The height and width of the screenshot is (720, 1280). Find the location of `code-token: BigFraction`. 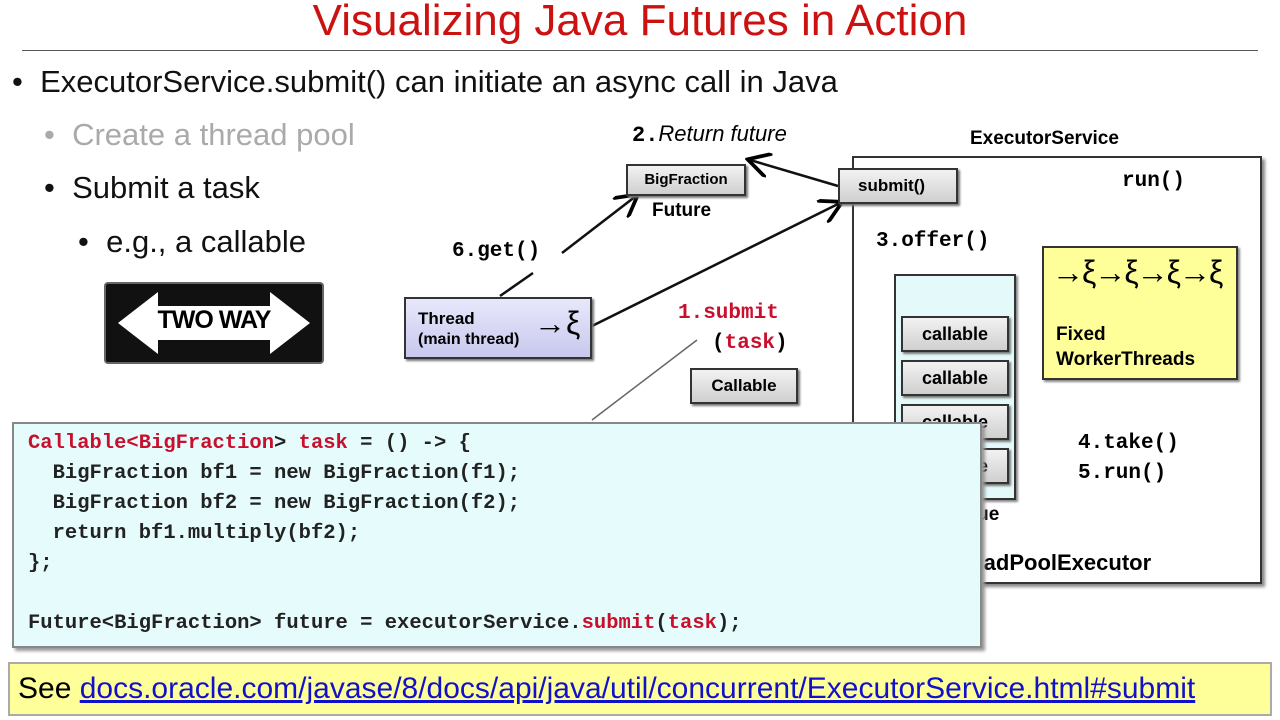

code-token: BigFraction is located at coordinates (206, 443).